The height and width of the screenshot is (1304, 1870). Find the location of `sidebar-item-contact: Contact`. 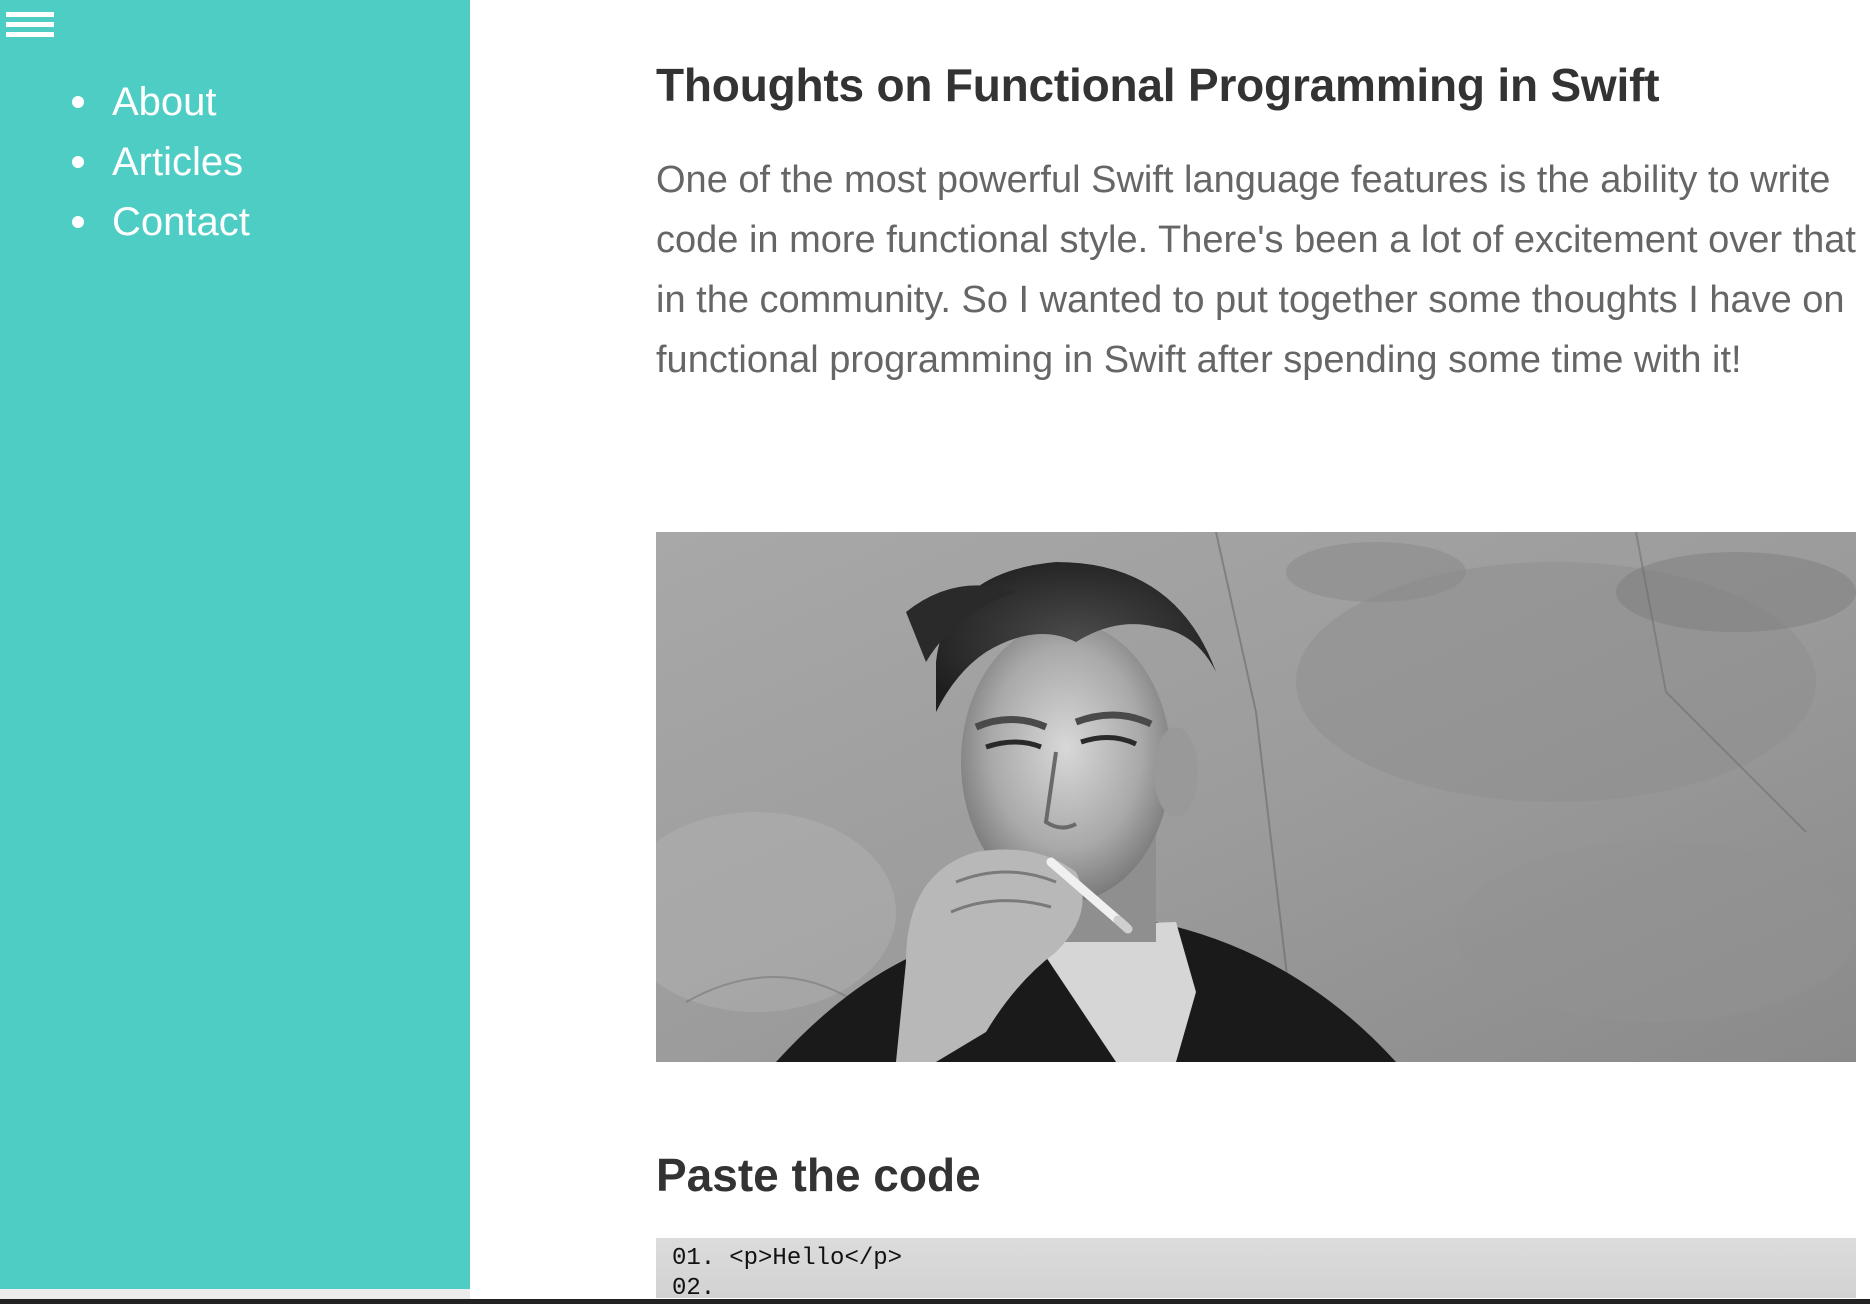

sidebar-item-contact: Contact is located at coordinates (160, 222).